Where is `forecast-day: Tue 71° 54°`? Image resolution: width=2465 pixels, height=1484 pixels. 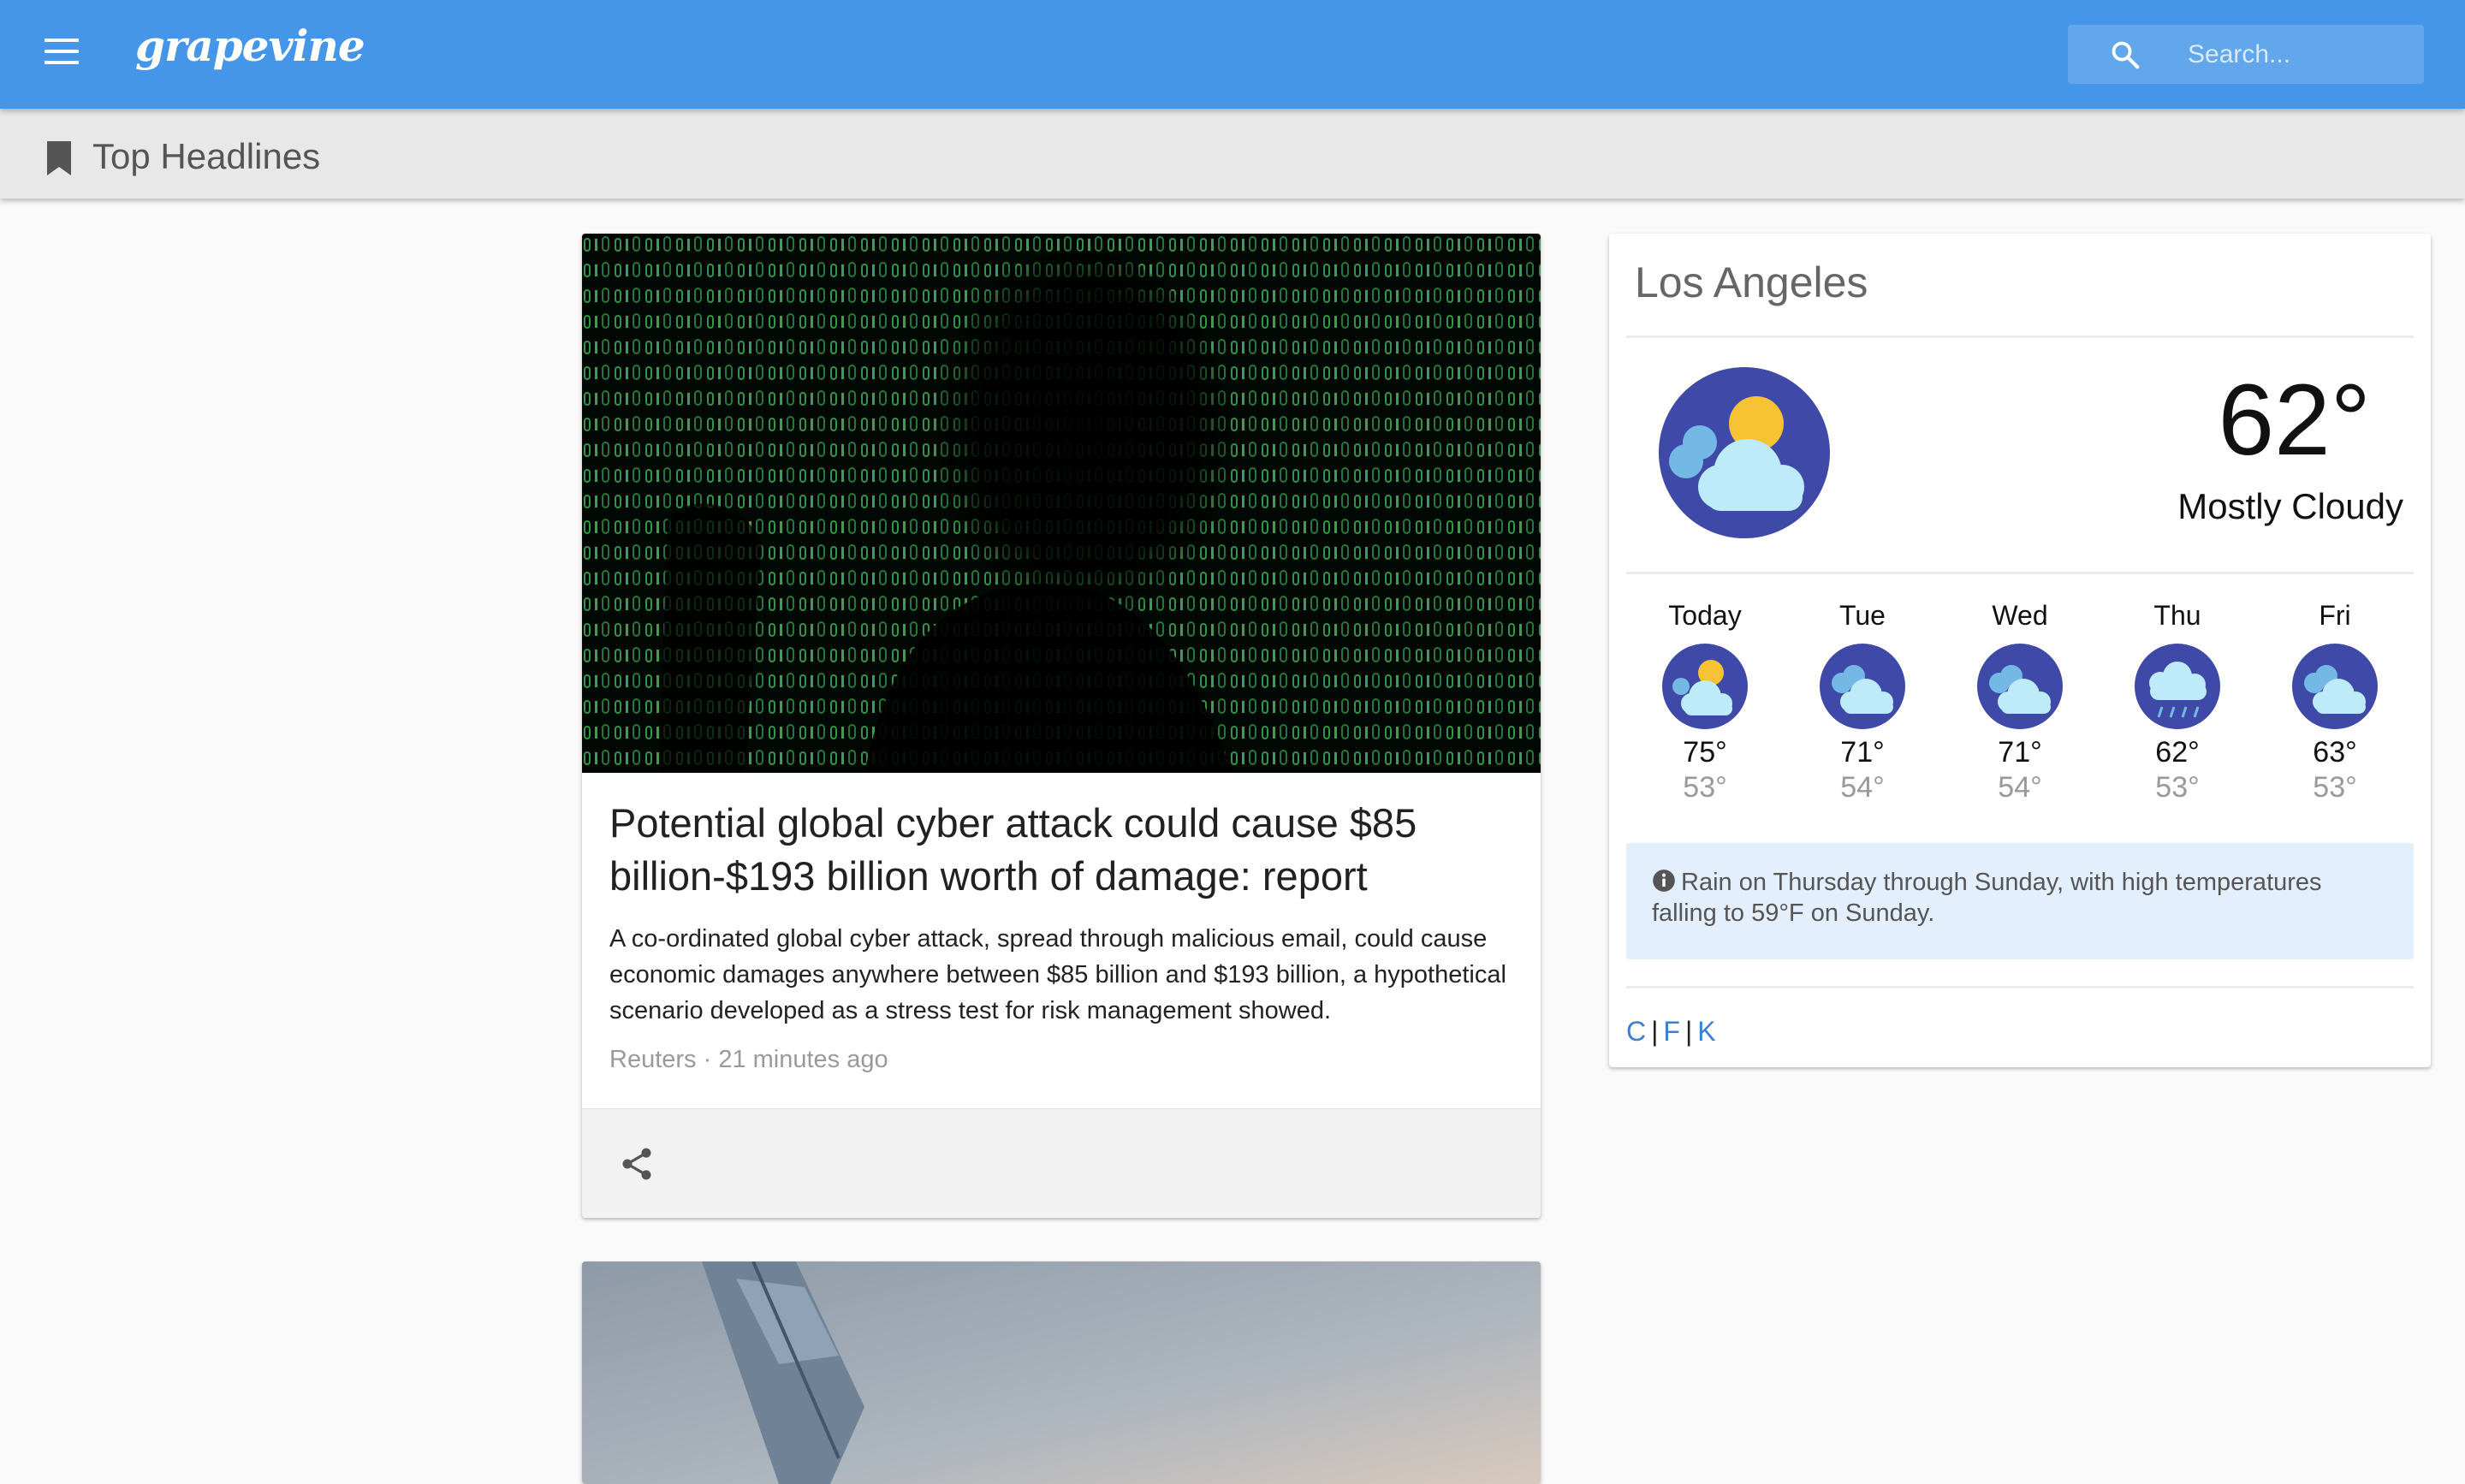 forecast-day: Tue 71° 54° is located at coordinates (1862, 699).